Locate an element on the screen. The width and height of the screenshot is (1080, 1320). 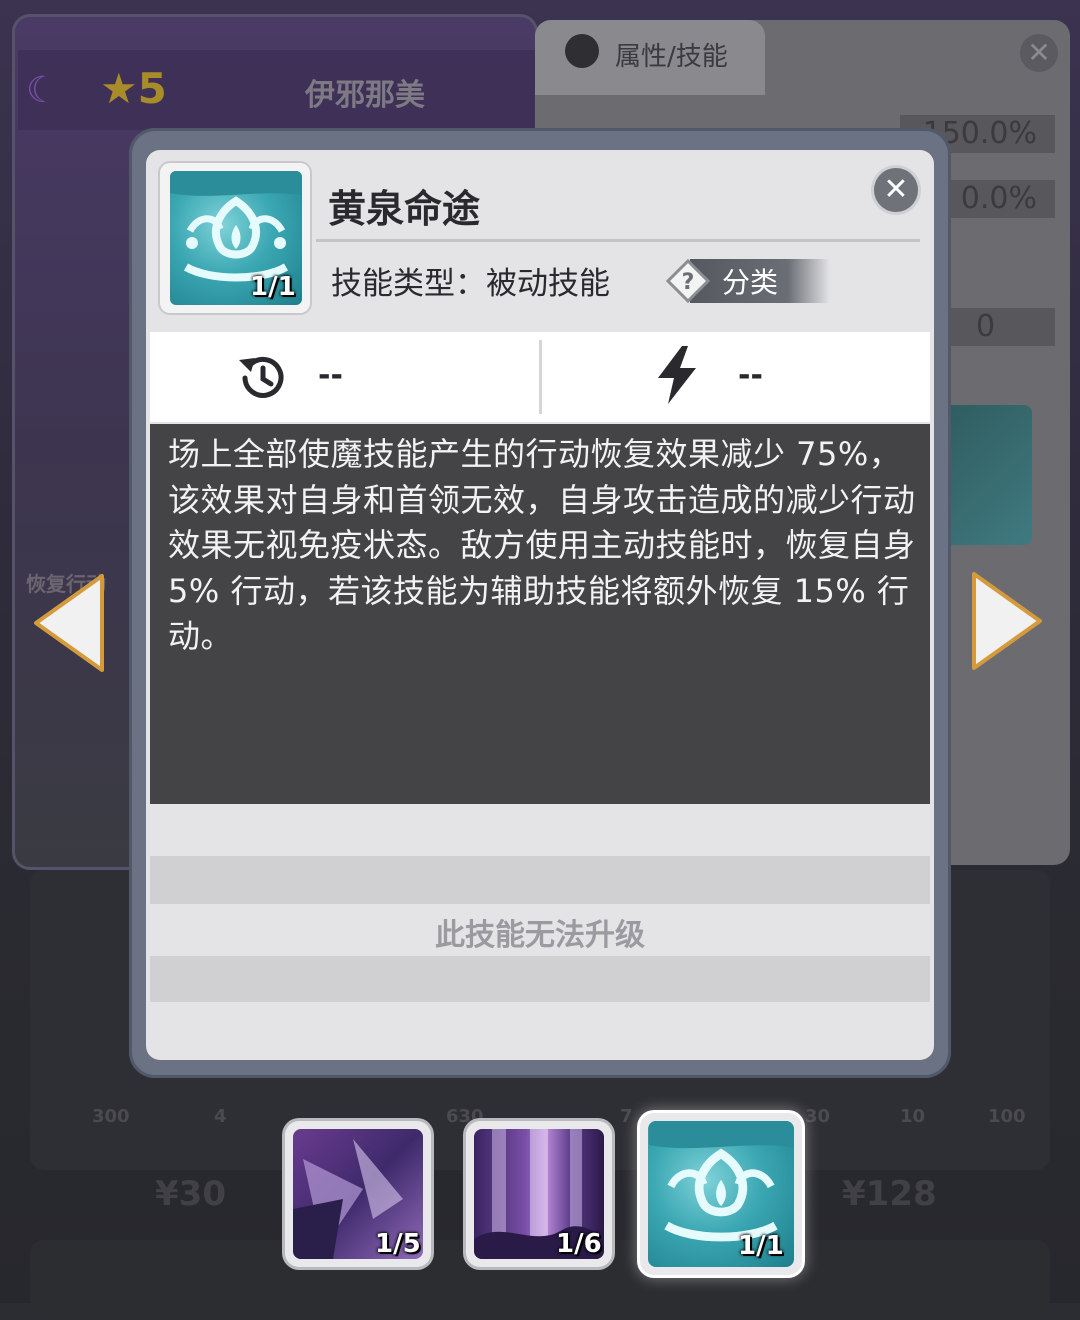
cooldown-value: -- is located at coordinates (330, 375).